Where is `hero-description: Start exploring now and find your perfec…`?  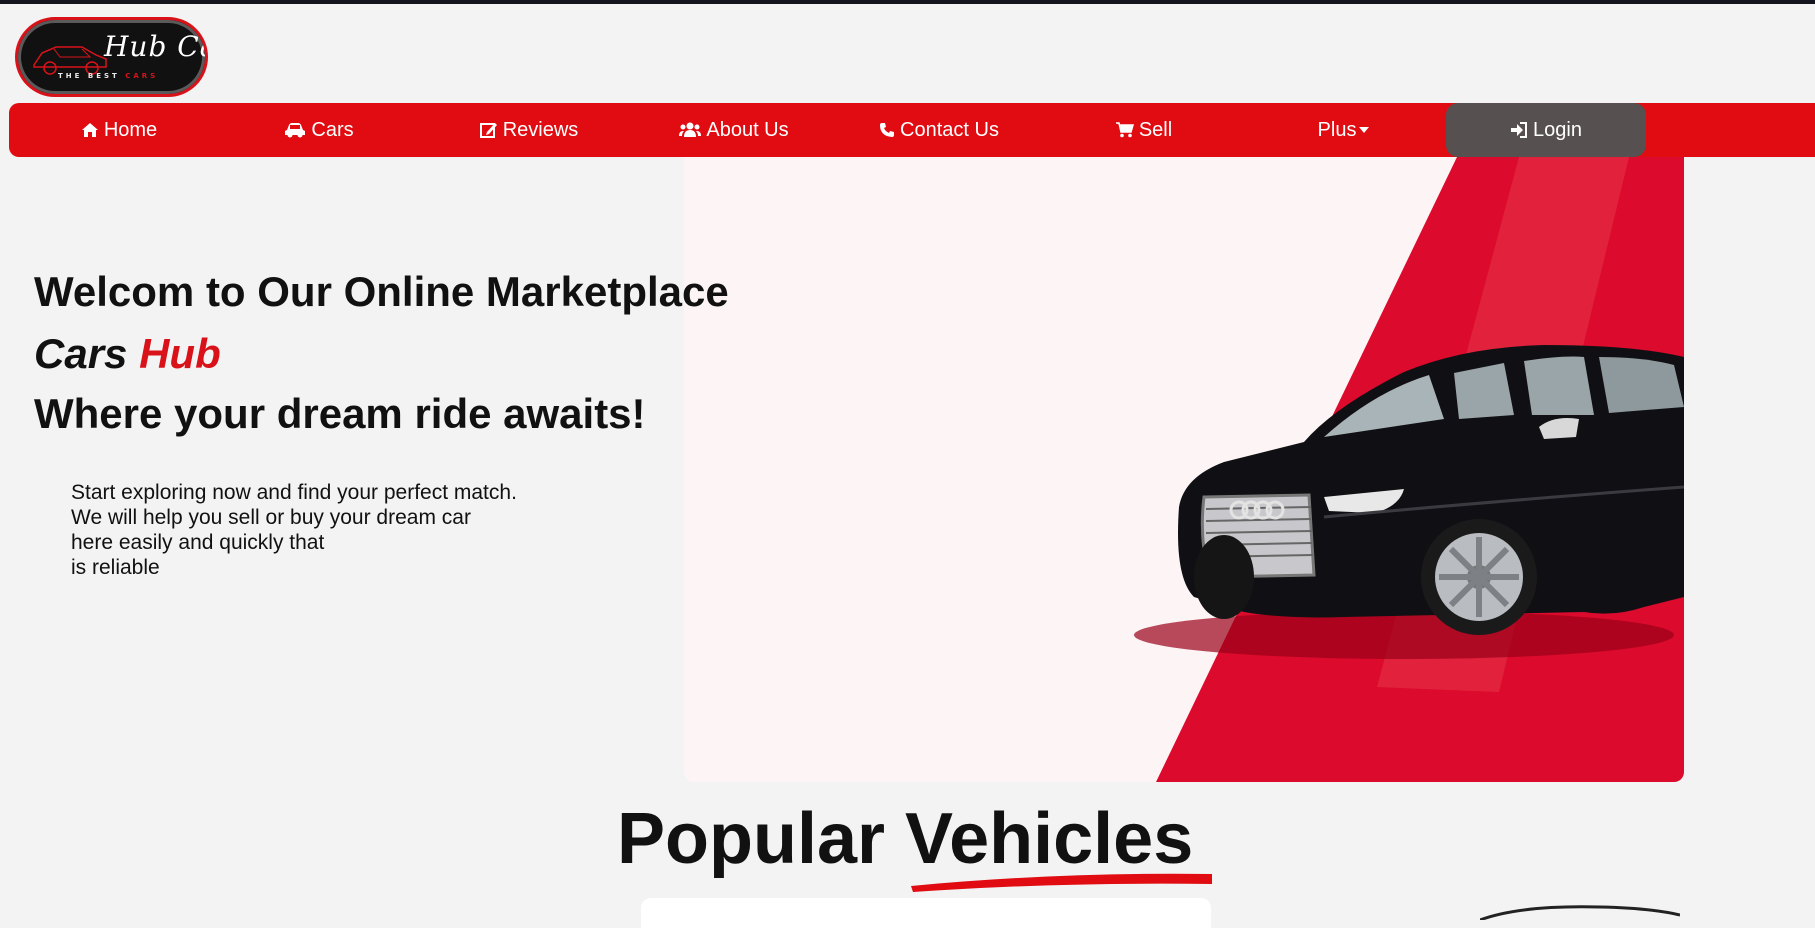
hero-description: Start exploring now and find your perfec… is located at coordinates (294, 530).